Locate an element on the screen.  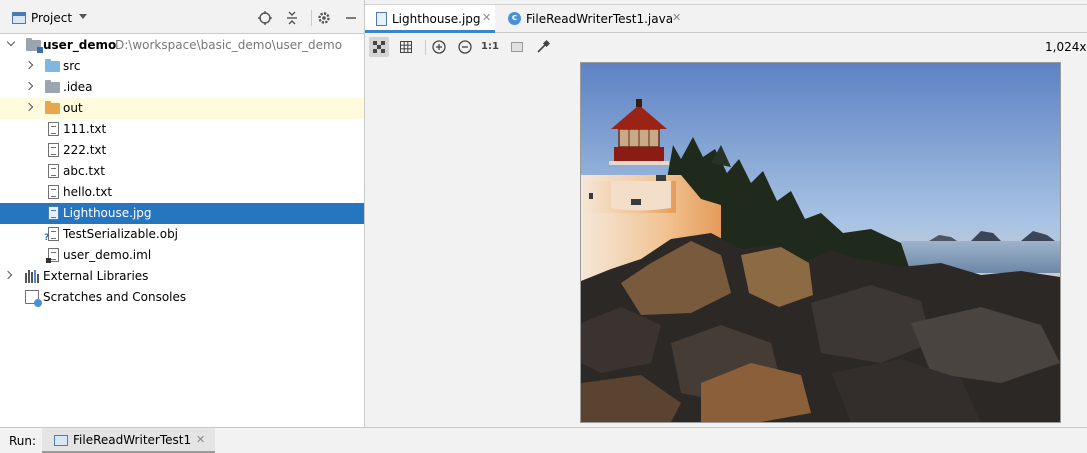
gear-icon is located at coordinates (324, 18).